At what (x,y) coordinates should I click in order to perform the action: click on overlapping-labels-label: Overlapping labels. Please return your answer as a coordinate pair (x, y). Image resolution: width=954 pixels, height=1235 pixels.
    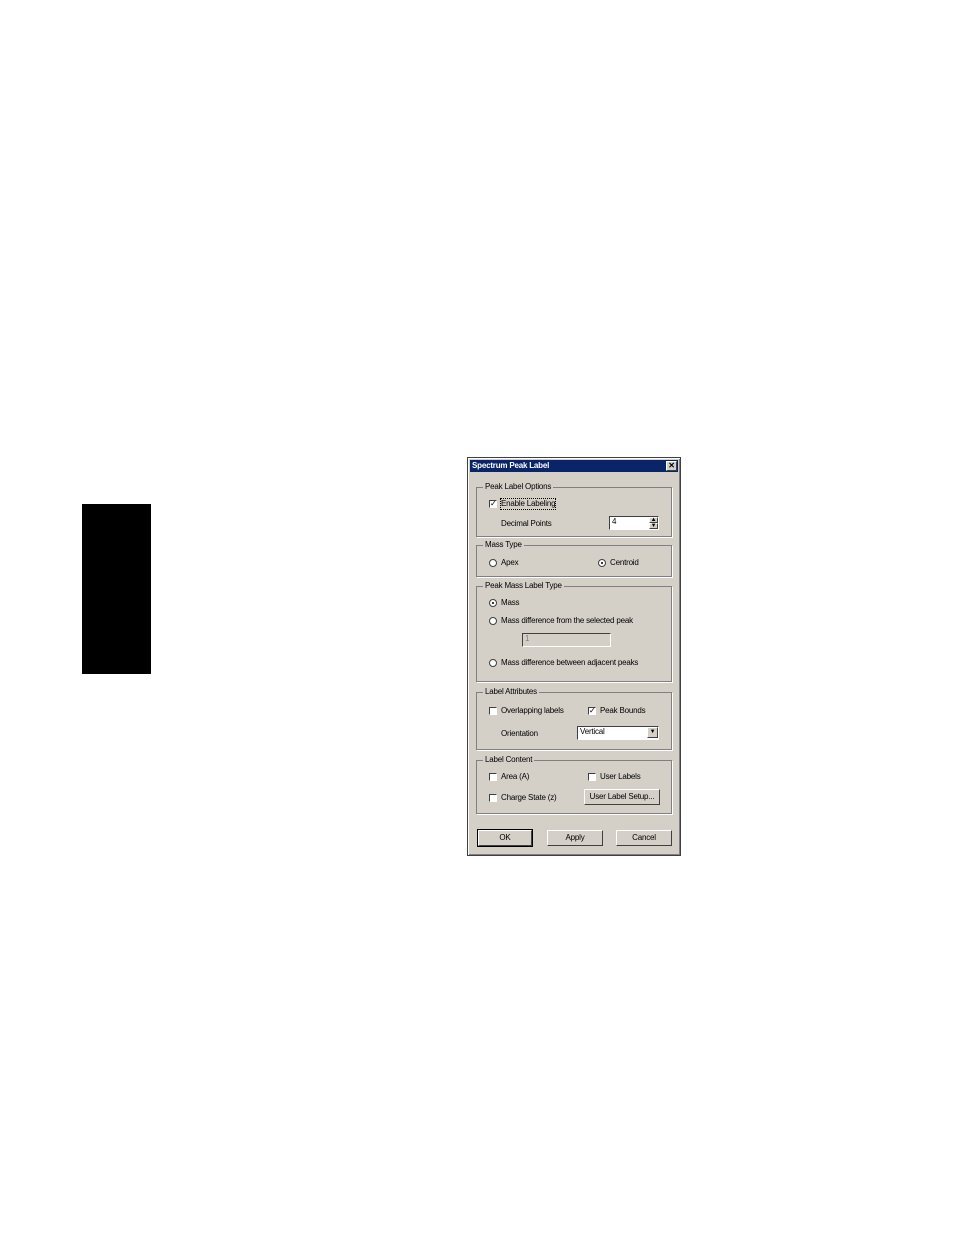
    Looking at the image, I should click on (532, 710).